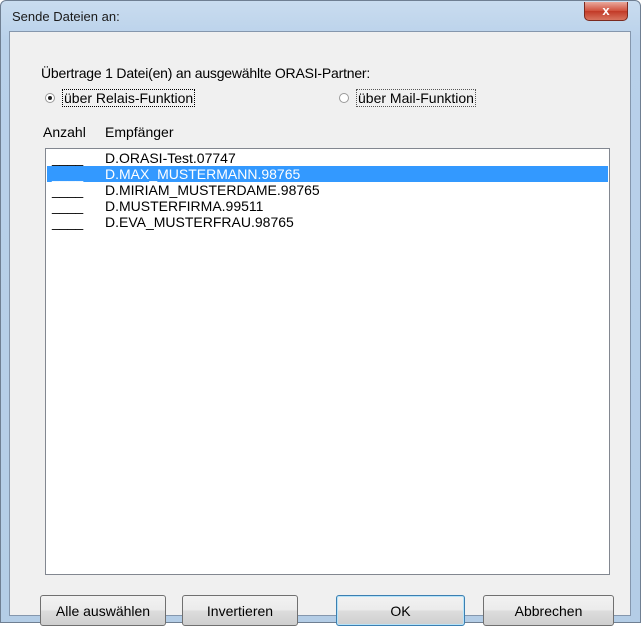 The height and width of the screenshot is (626, 641). Describe the element at coordinates (66, 16) in the screenshot. I see `window-title: Sende Dateien an:` at that location.